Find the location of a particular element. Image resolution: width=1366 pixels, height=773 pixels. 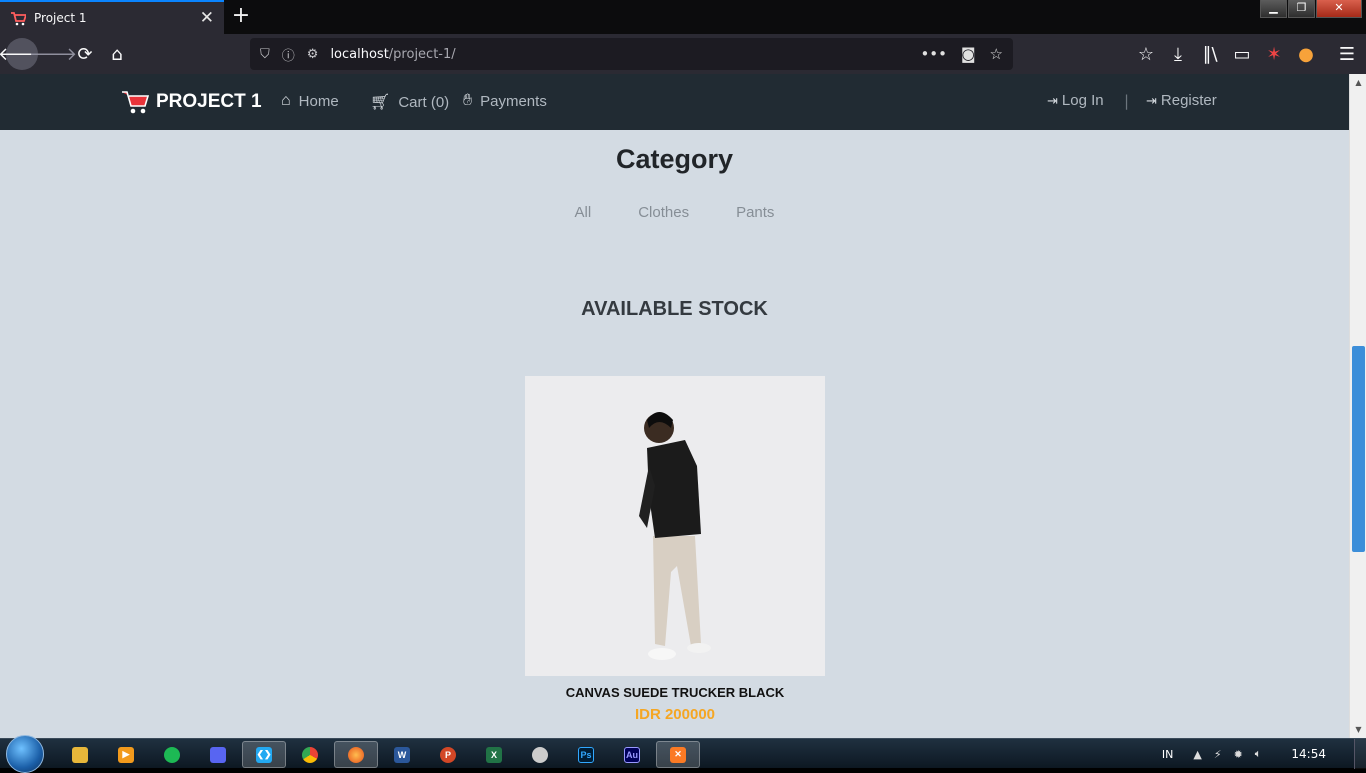

nav-cart: 🛒︎ Cart (0) is located at coordinates (409, 102).